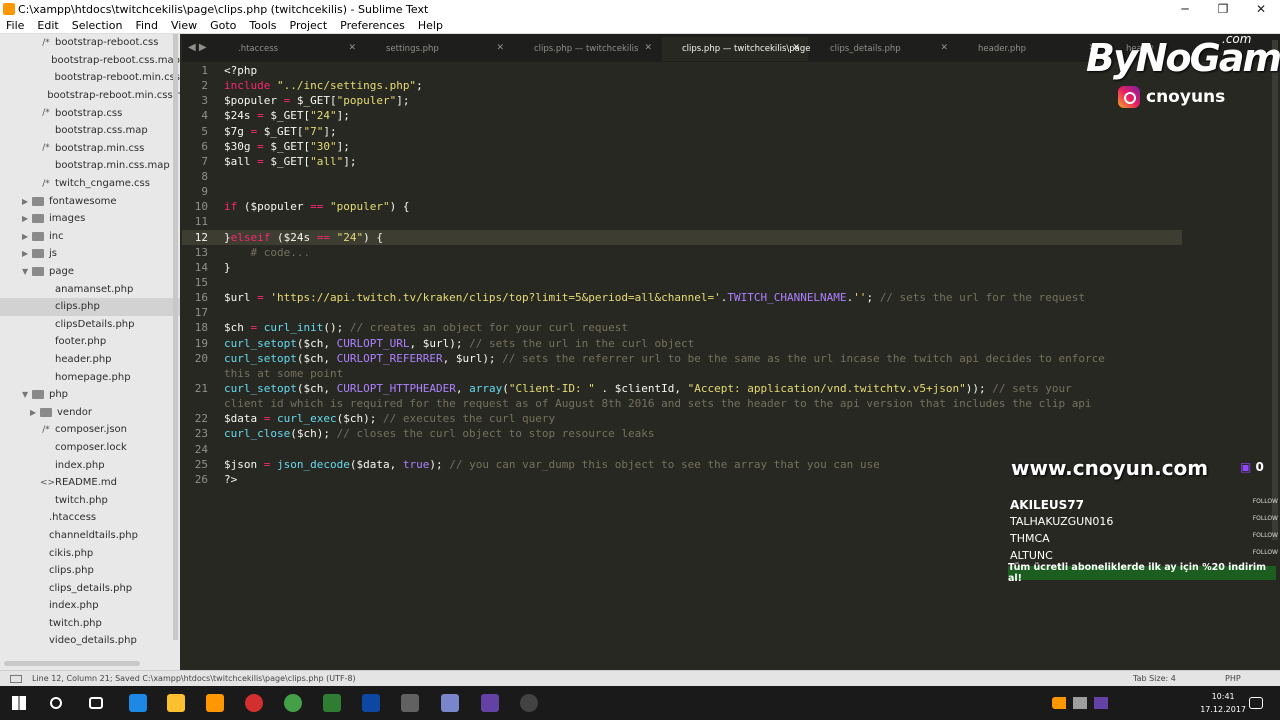  What do you see at coordinates (682, 70) in the screenshot?
I see `code-line: 1 <?php` at bounding box center [682, 70].